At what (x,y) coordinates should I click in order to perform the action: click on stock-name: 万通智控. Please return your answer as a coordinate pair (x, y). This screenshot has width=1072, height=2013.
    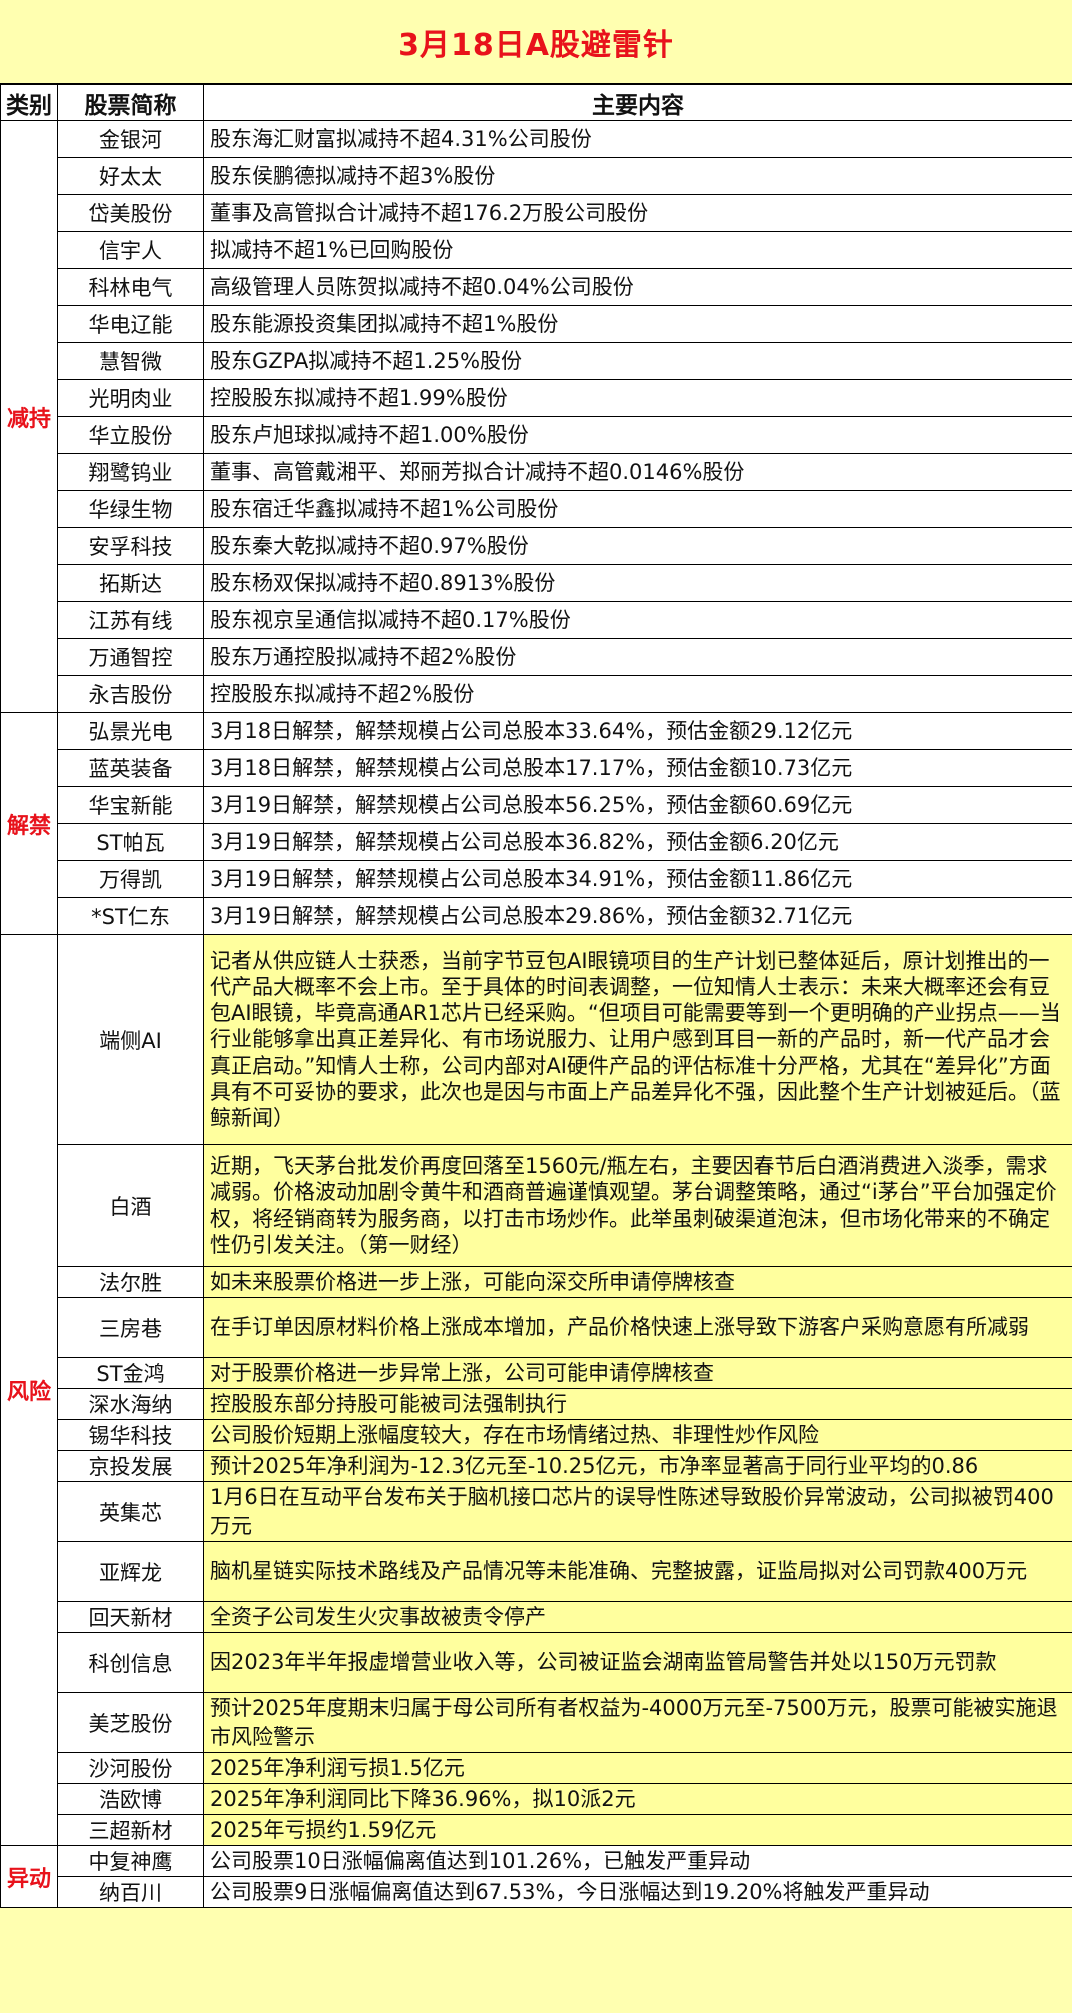
    Looking at the image, I should click on (130, 657).